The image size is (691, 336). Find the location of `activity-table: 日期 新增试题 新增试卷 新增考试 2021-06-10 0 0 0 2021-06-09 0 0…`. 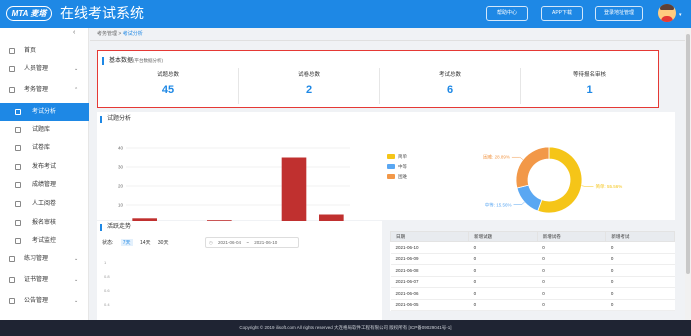

activity-table: 日期 新增试题 新增试卷 新增考试 2021-06-10 0 0 0 2021-06-09 0 0… is located at coordinates (532, 271).